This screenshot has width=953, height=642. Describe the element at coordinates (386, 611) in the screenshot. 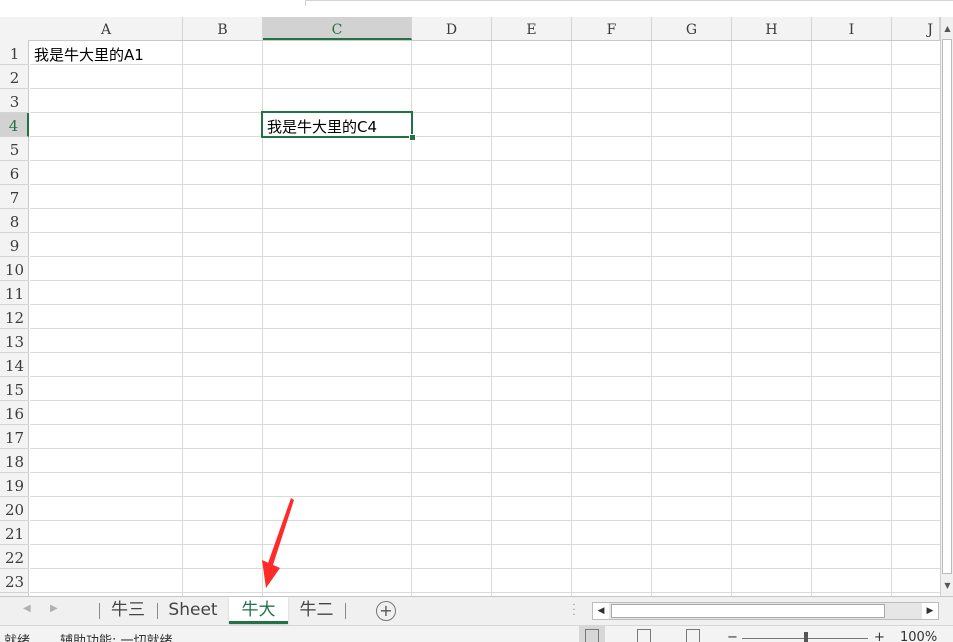

I see `plus-circle-icon: +` at that location.